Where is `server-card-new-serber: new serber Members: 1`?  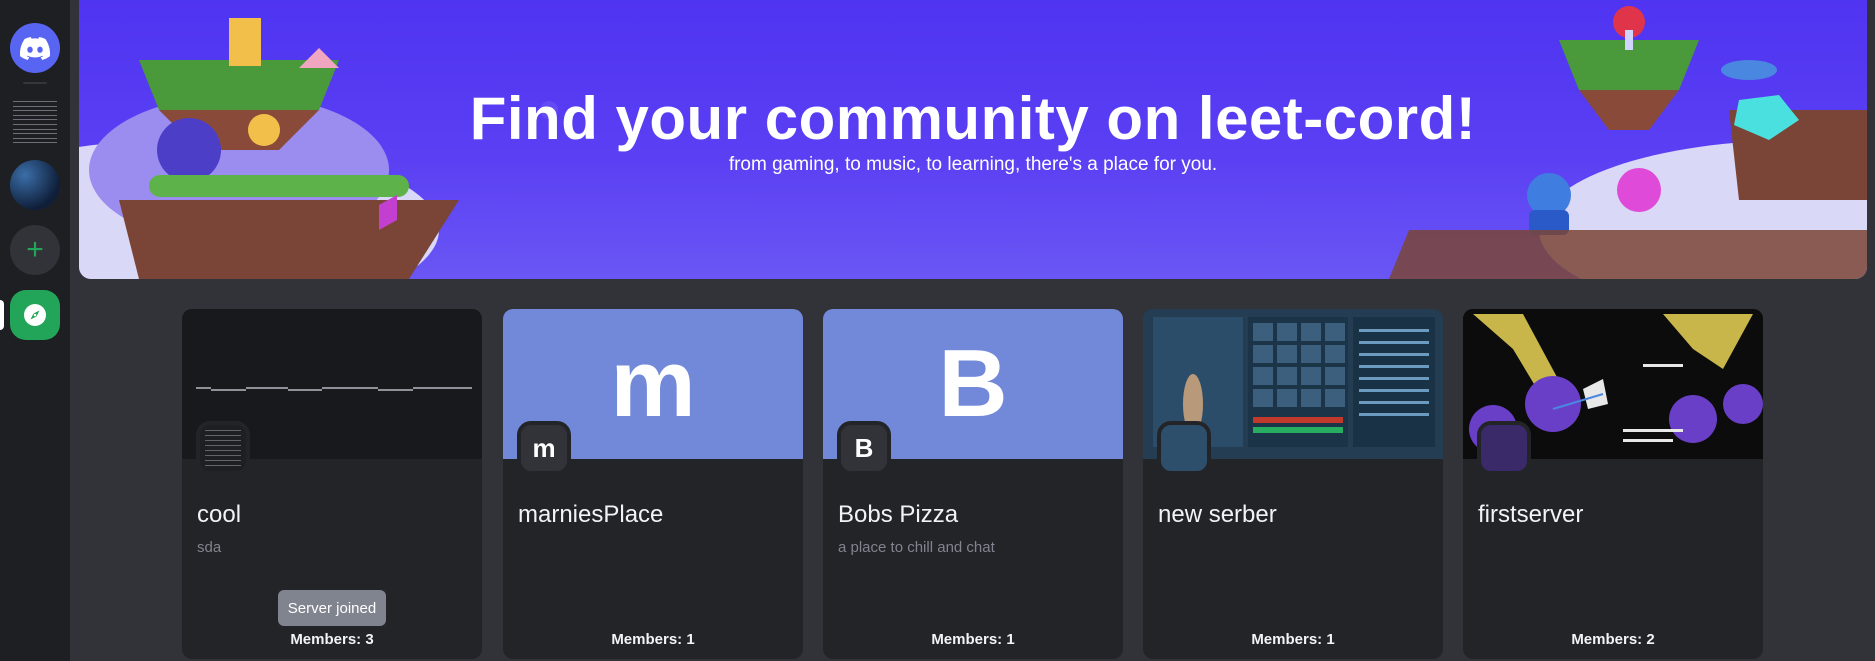 server-card-new-serber: new serber Members: 1 is located at coordinates (1293, 484).